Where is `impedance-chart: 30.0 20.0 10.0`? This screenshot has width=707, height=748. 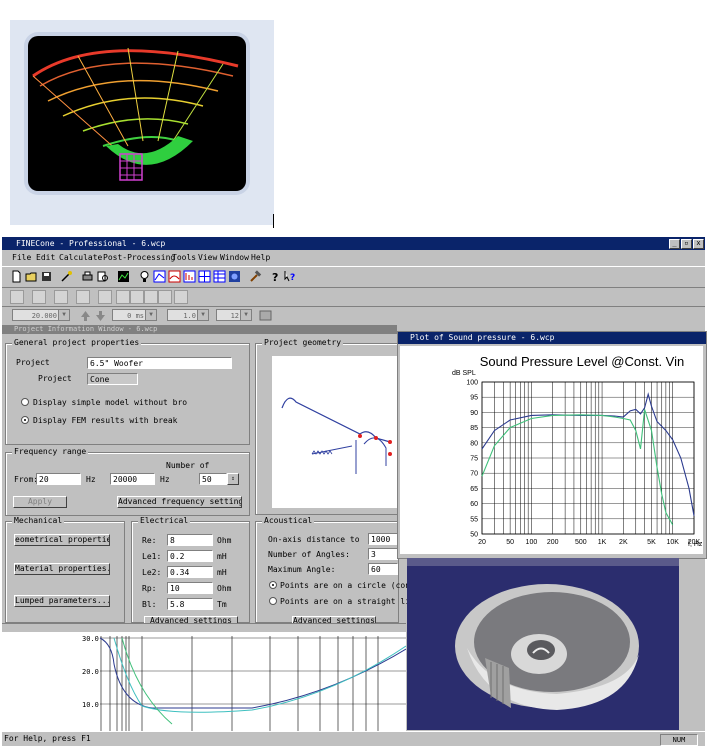 impedance-chart: 30.0 20.0 10.0 is located at coordinates (204, 678).